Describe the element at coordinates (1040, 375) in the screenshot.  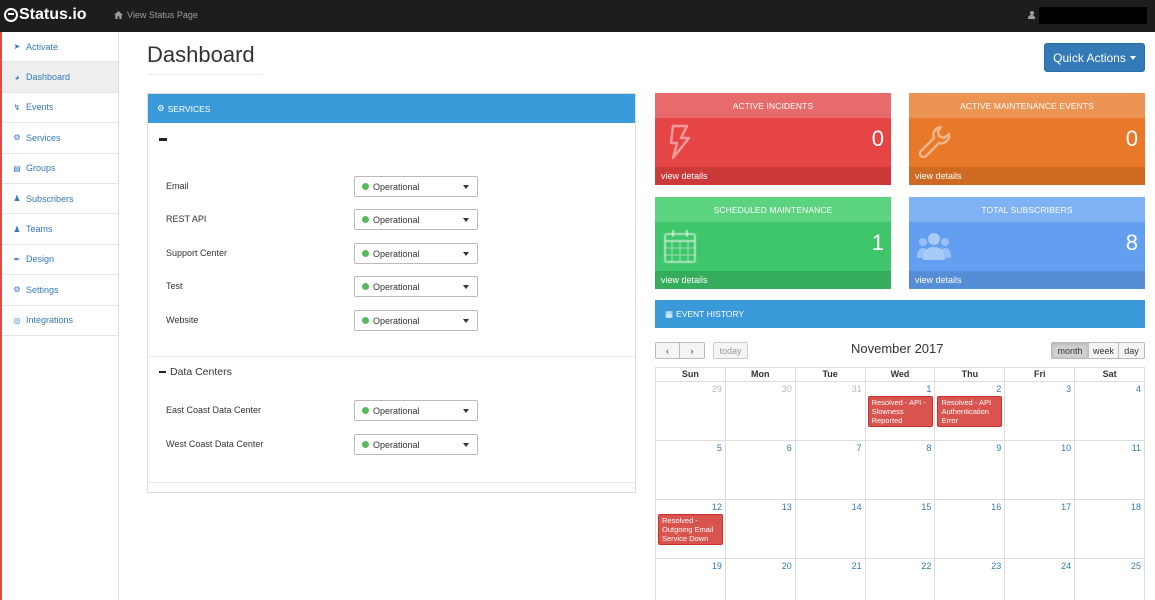
I see `day-of-week-label: Fri` at that location.